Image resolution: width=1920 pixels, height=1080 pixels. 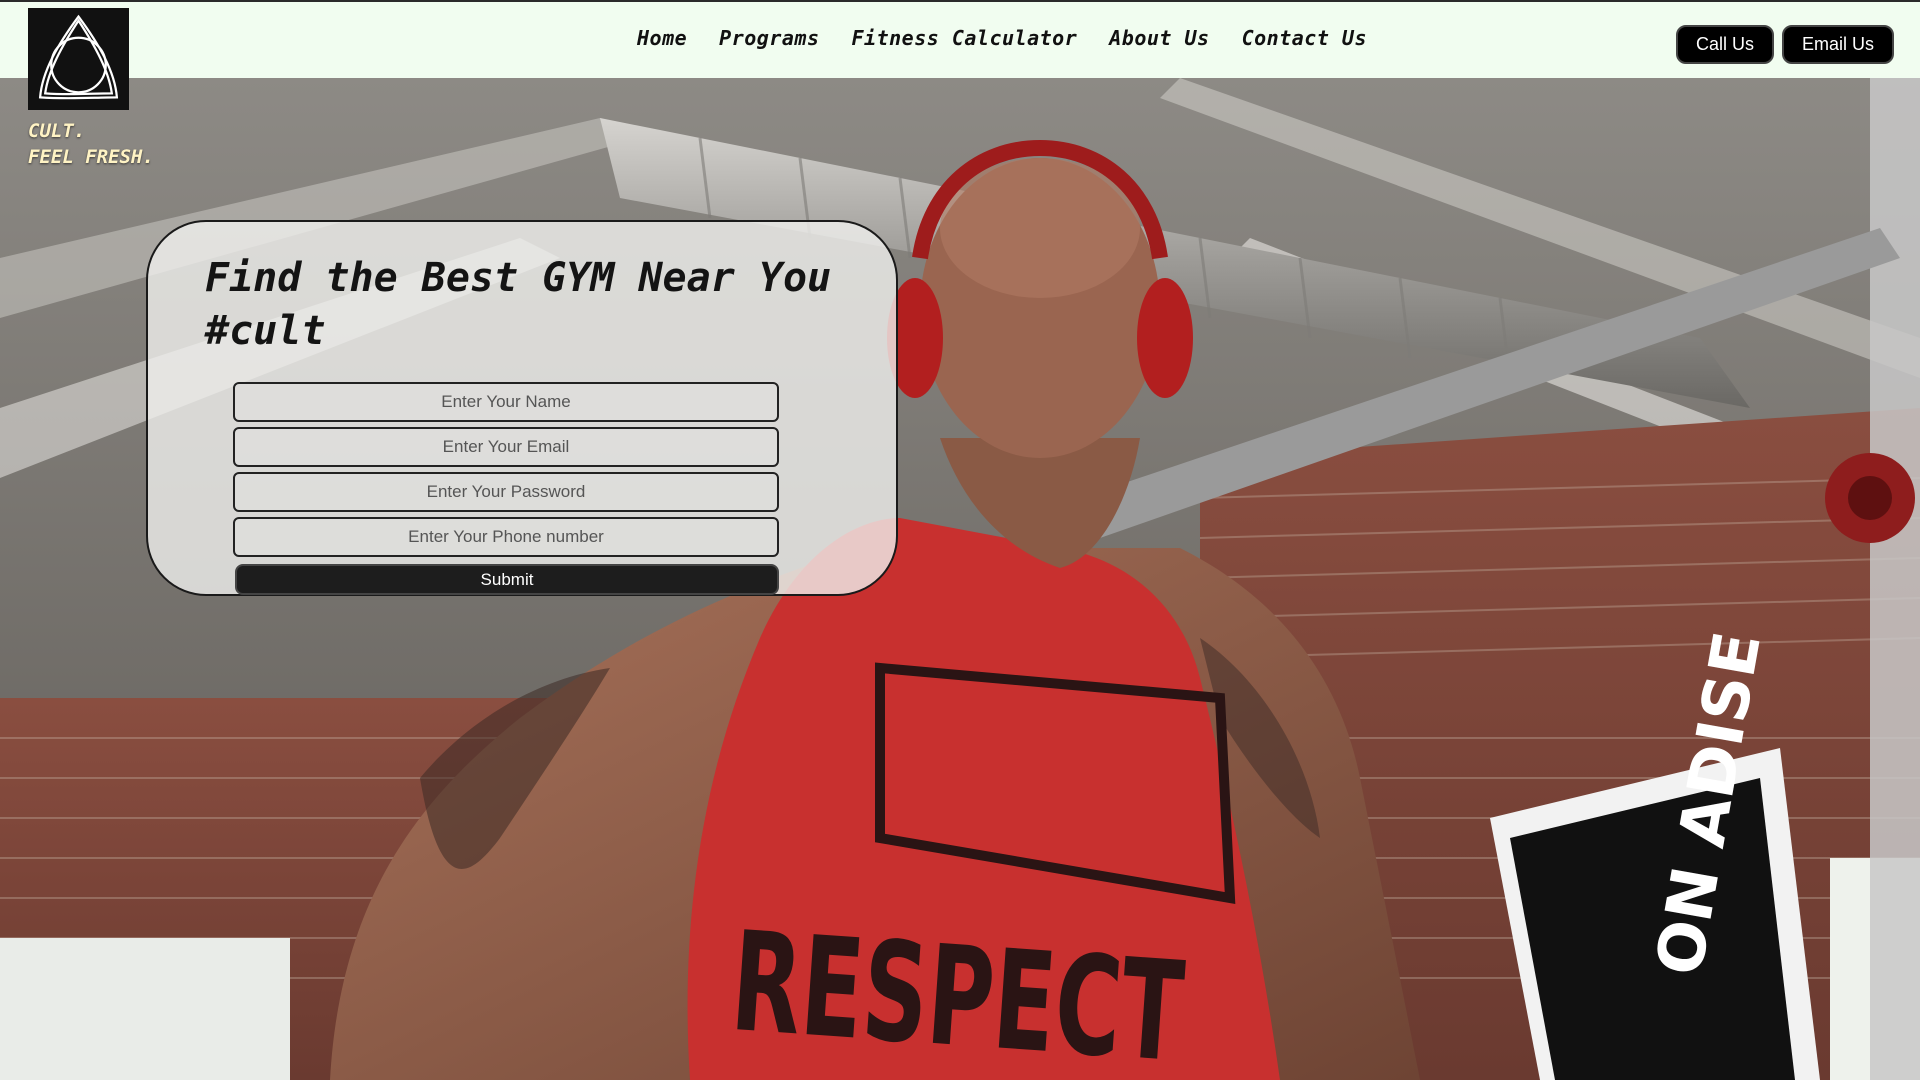 I want to click on submit-button: Submit, so click(x=507, y=579).